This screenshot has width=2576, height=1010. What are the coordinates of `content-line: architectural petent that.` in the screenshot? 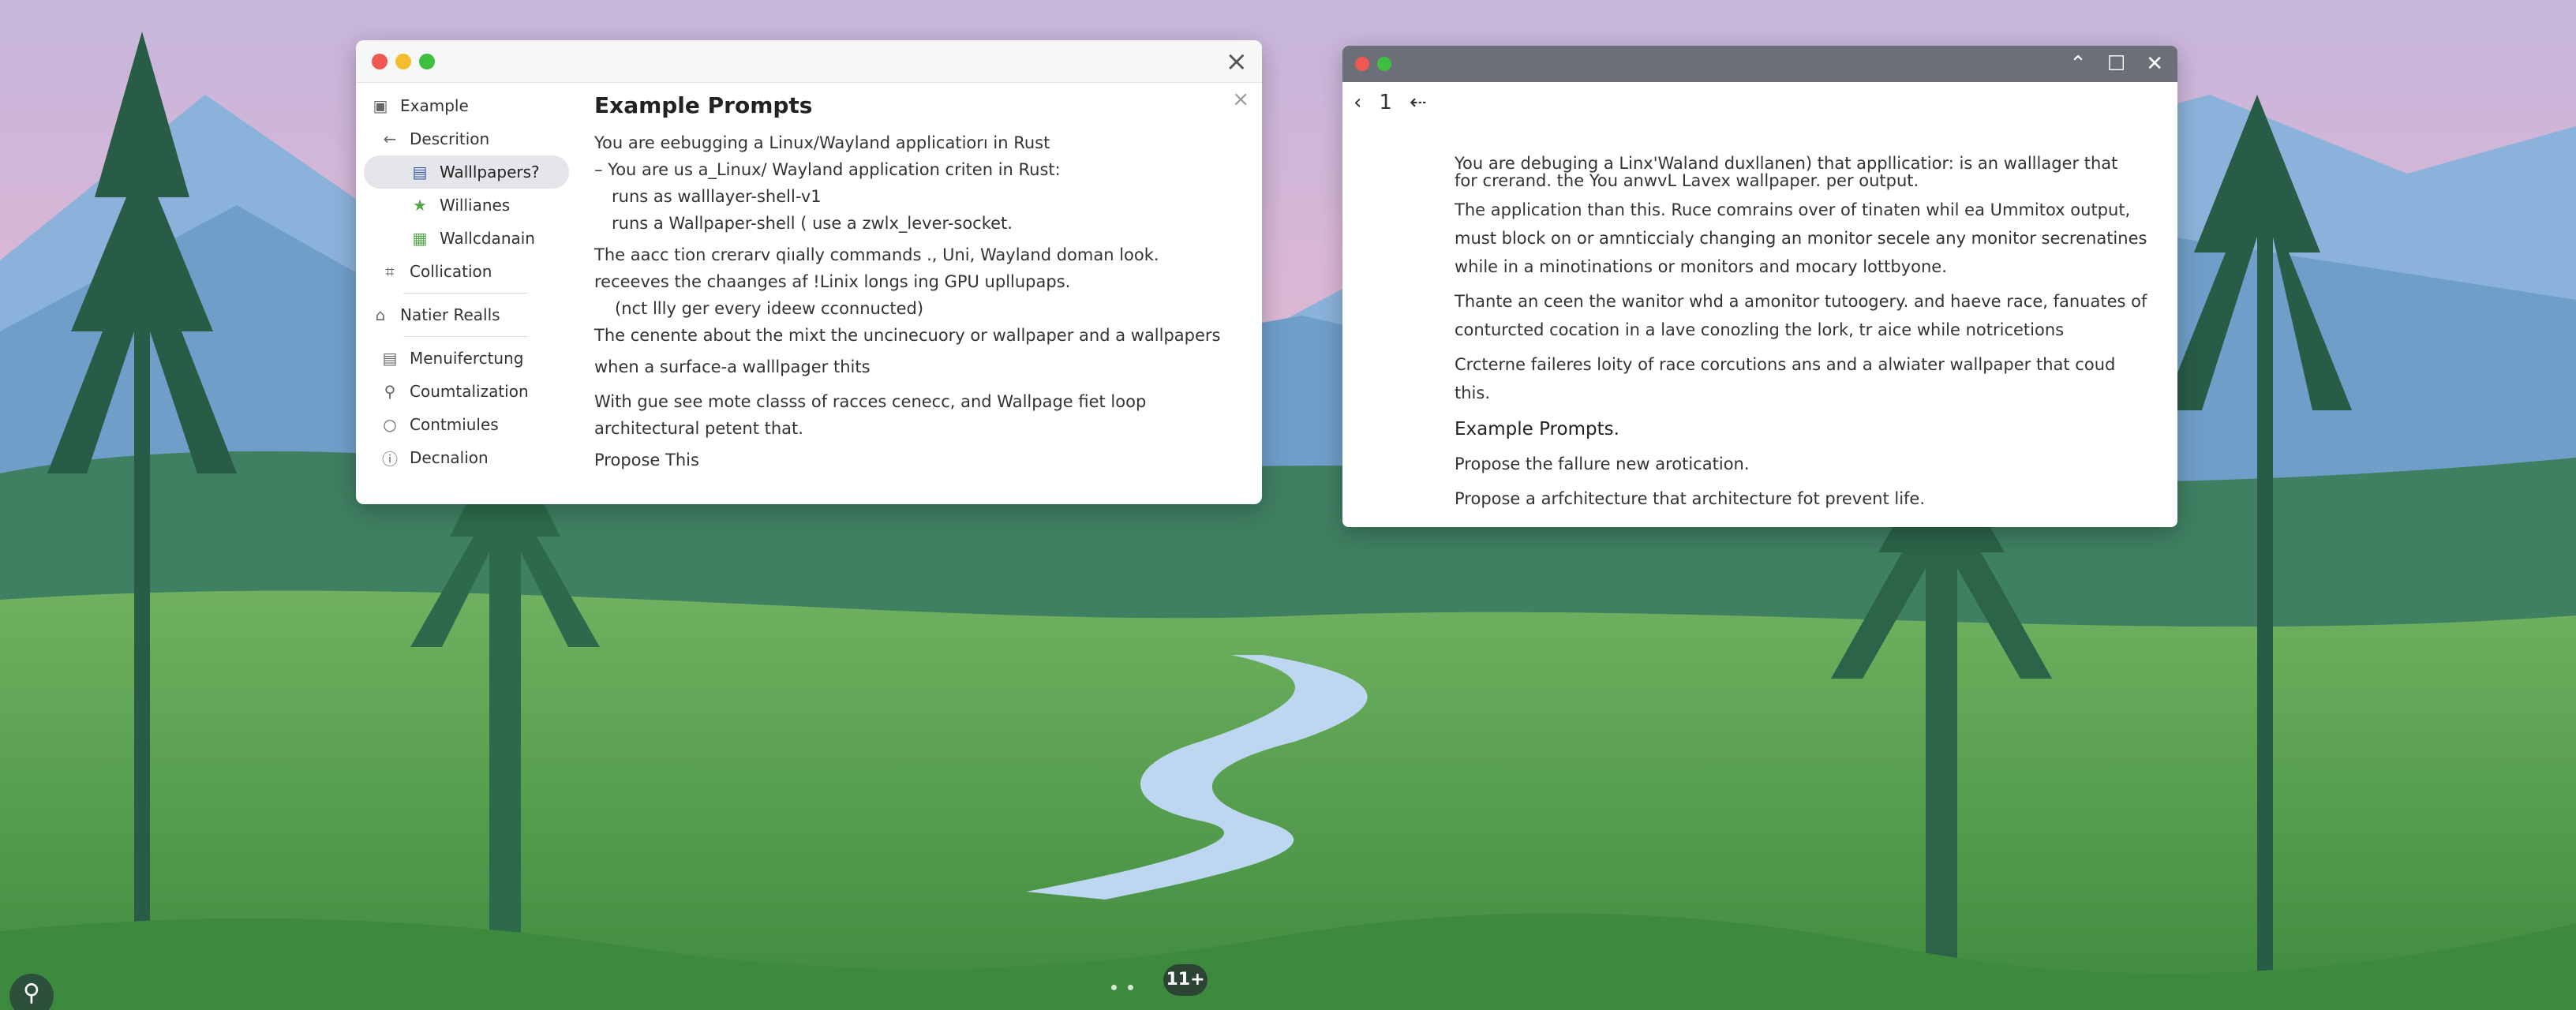 It's located at (698, 428).